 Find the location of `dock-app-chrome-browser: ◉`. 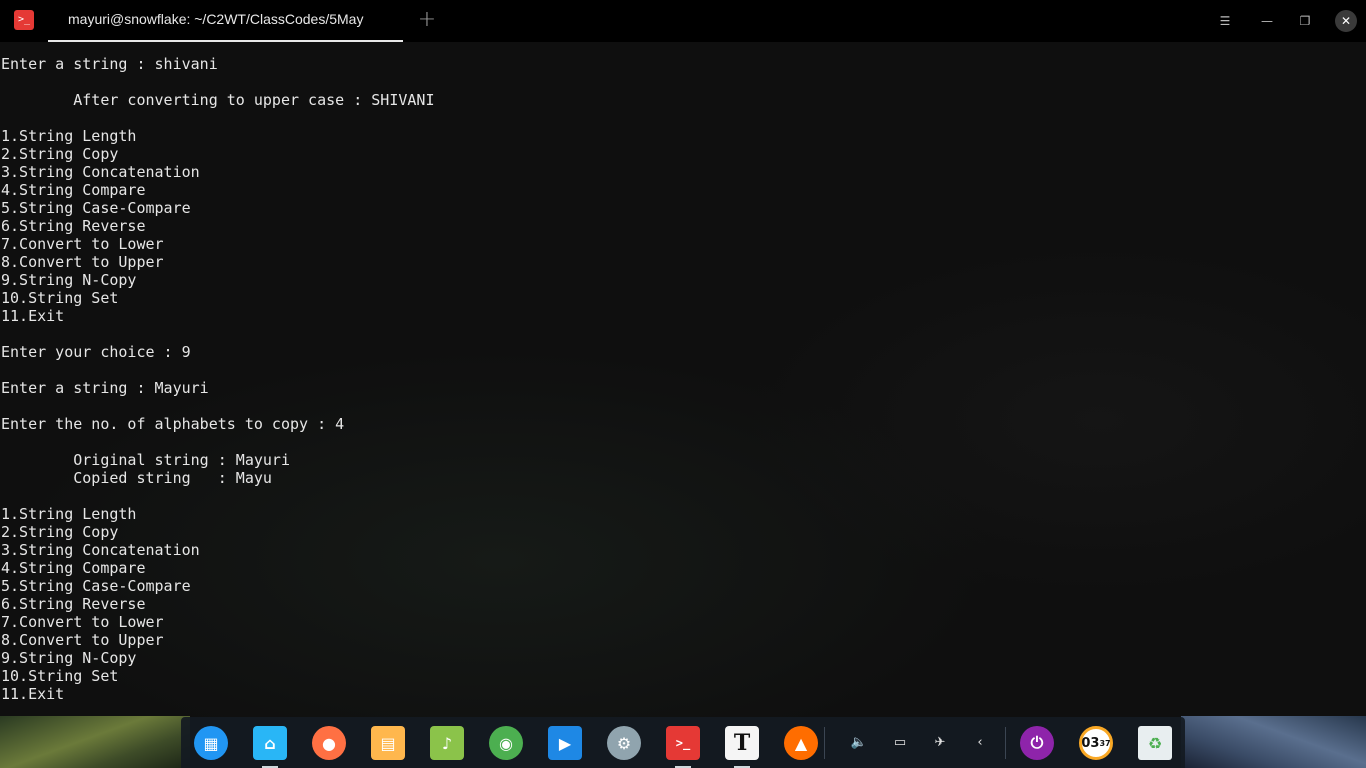

dock-app-chrome-browser: ◉ is located at coordinates (506, 743).